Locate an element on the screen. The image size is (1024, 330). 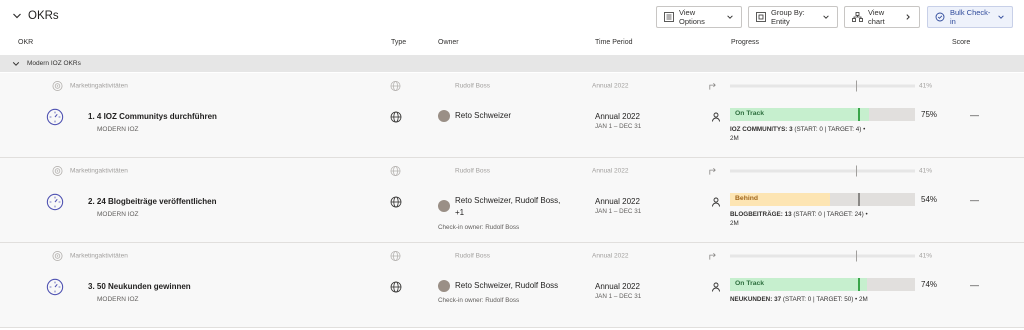
view-chart-button: View chart is located at coordinates (882, 17).